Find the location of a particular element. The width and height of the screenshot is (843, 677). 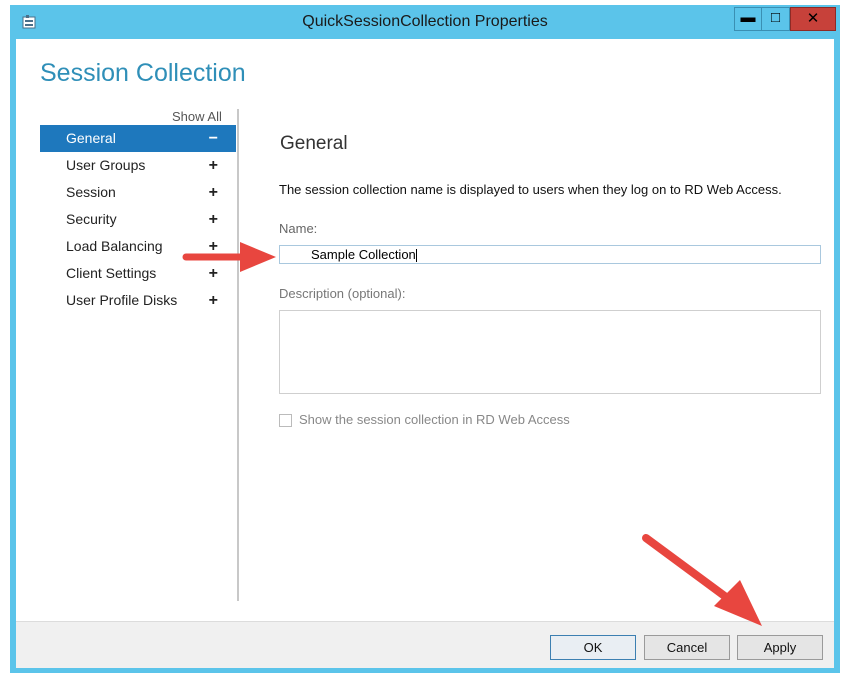

page-heading: Session Collection is located at coordinates (143, 73).